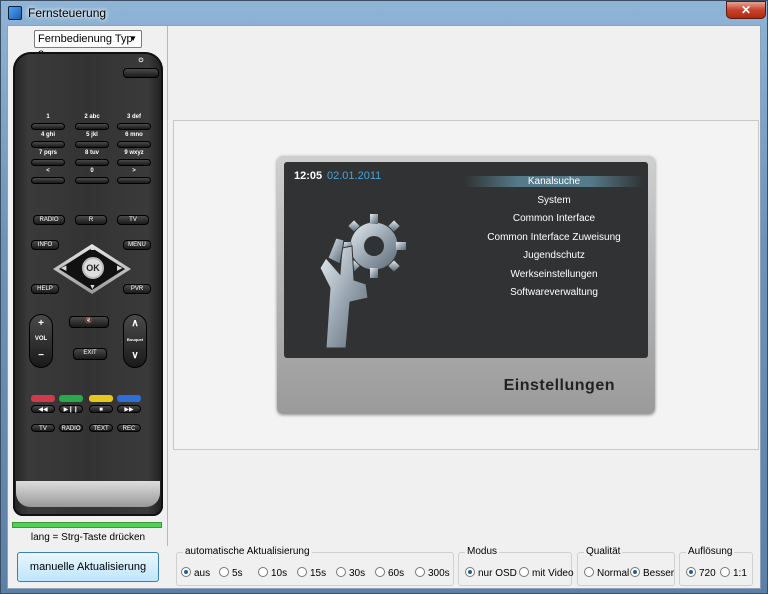 The width and height of the screenshot is (768, 594). What do you see at coordinates (195, 573) in the screenshot?
I see `radio-option: aus` at bounding box center [195, 573].